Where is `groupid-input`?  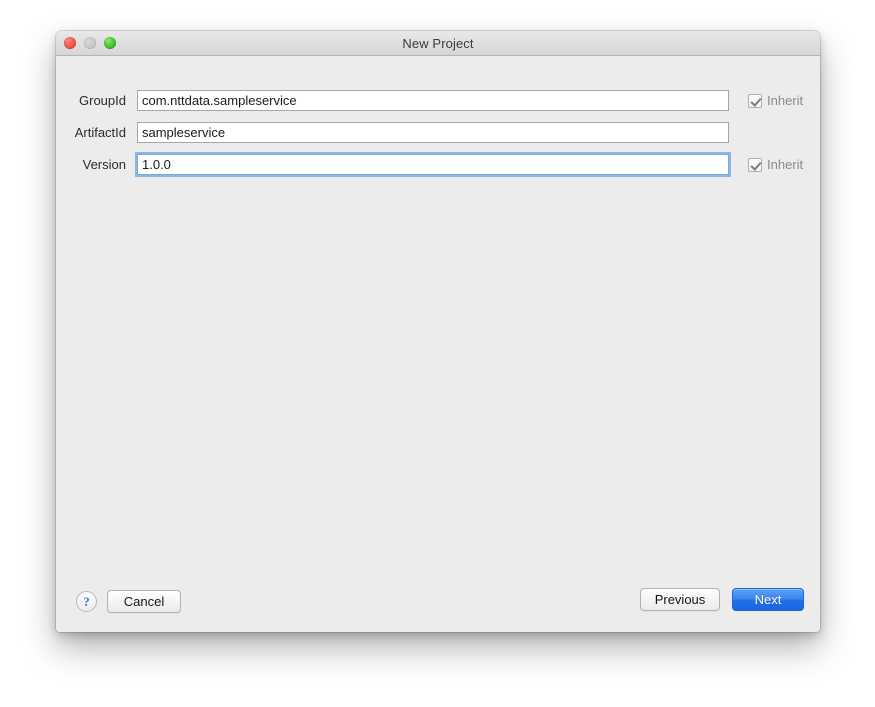
groupid-input is located at coordinates (433, 100).